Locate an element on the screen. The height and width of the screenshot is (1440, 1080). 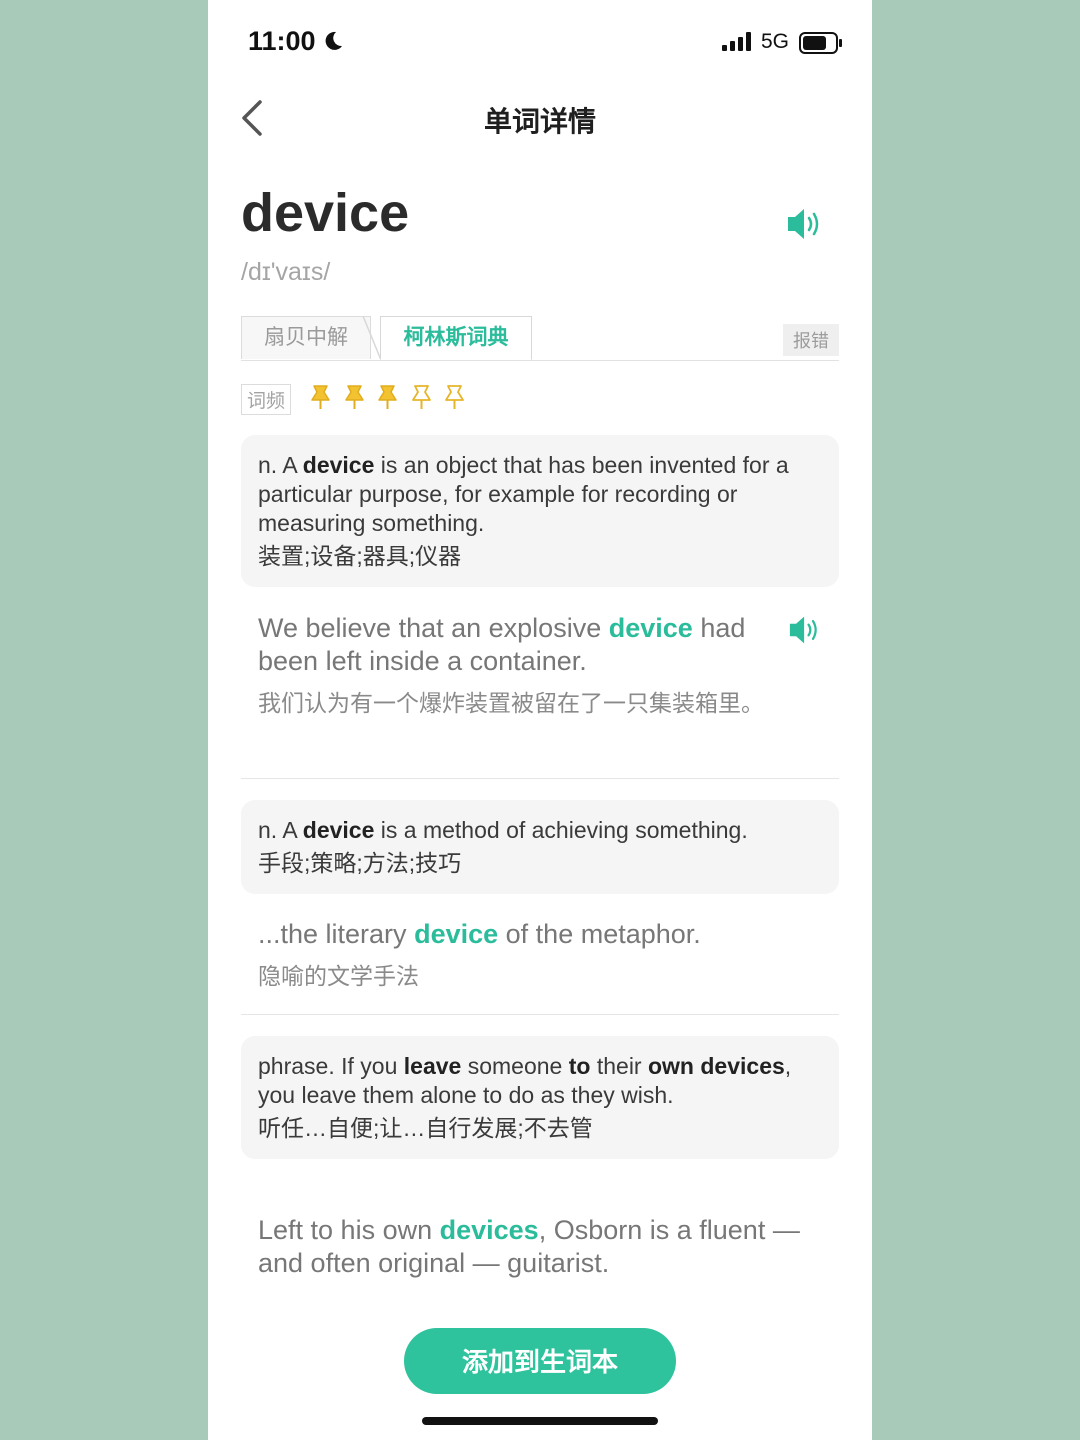
definition-keyword: to is located at coordinates (579, 1066).